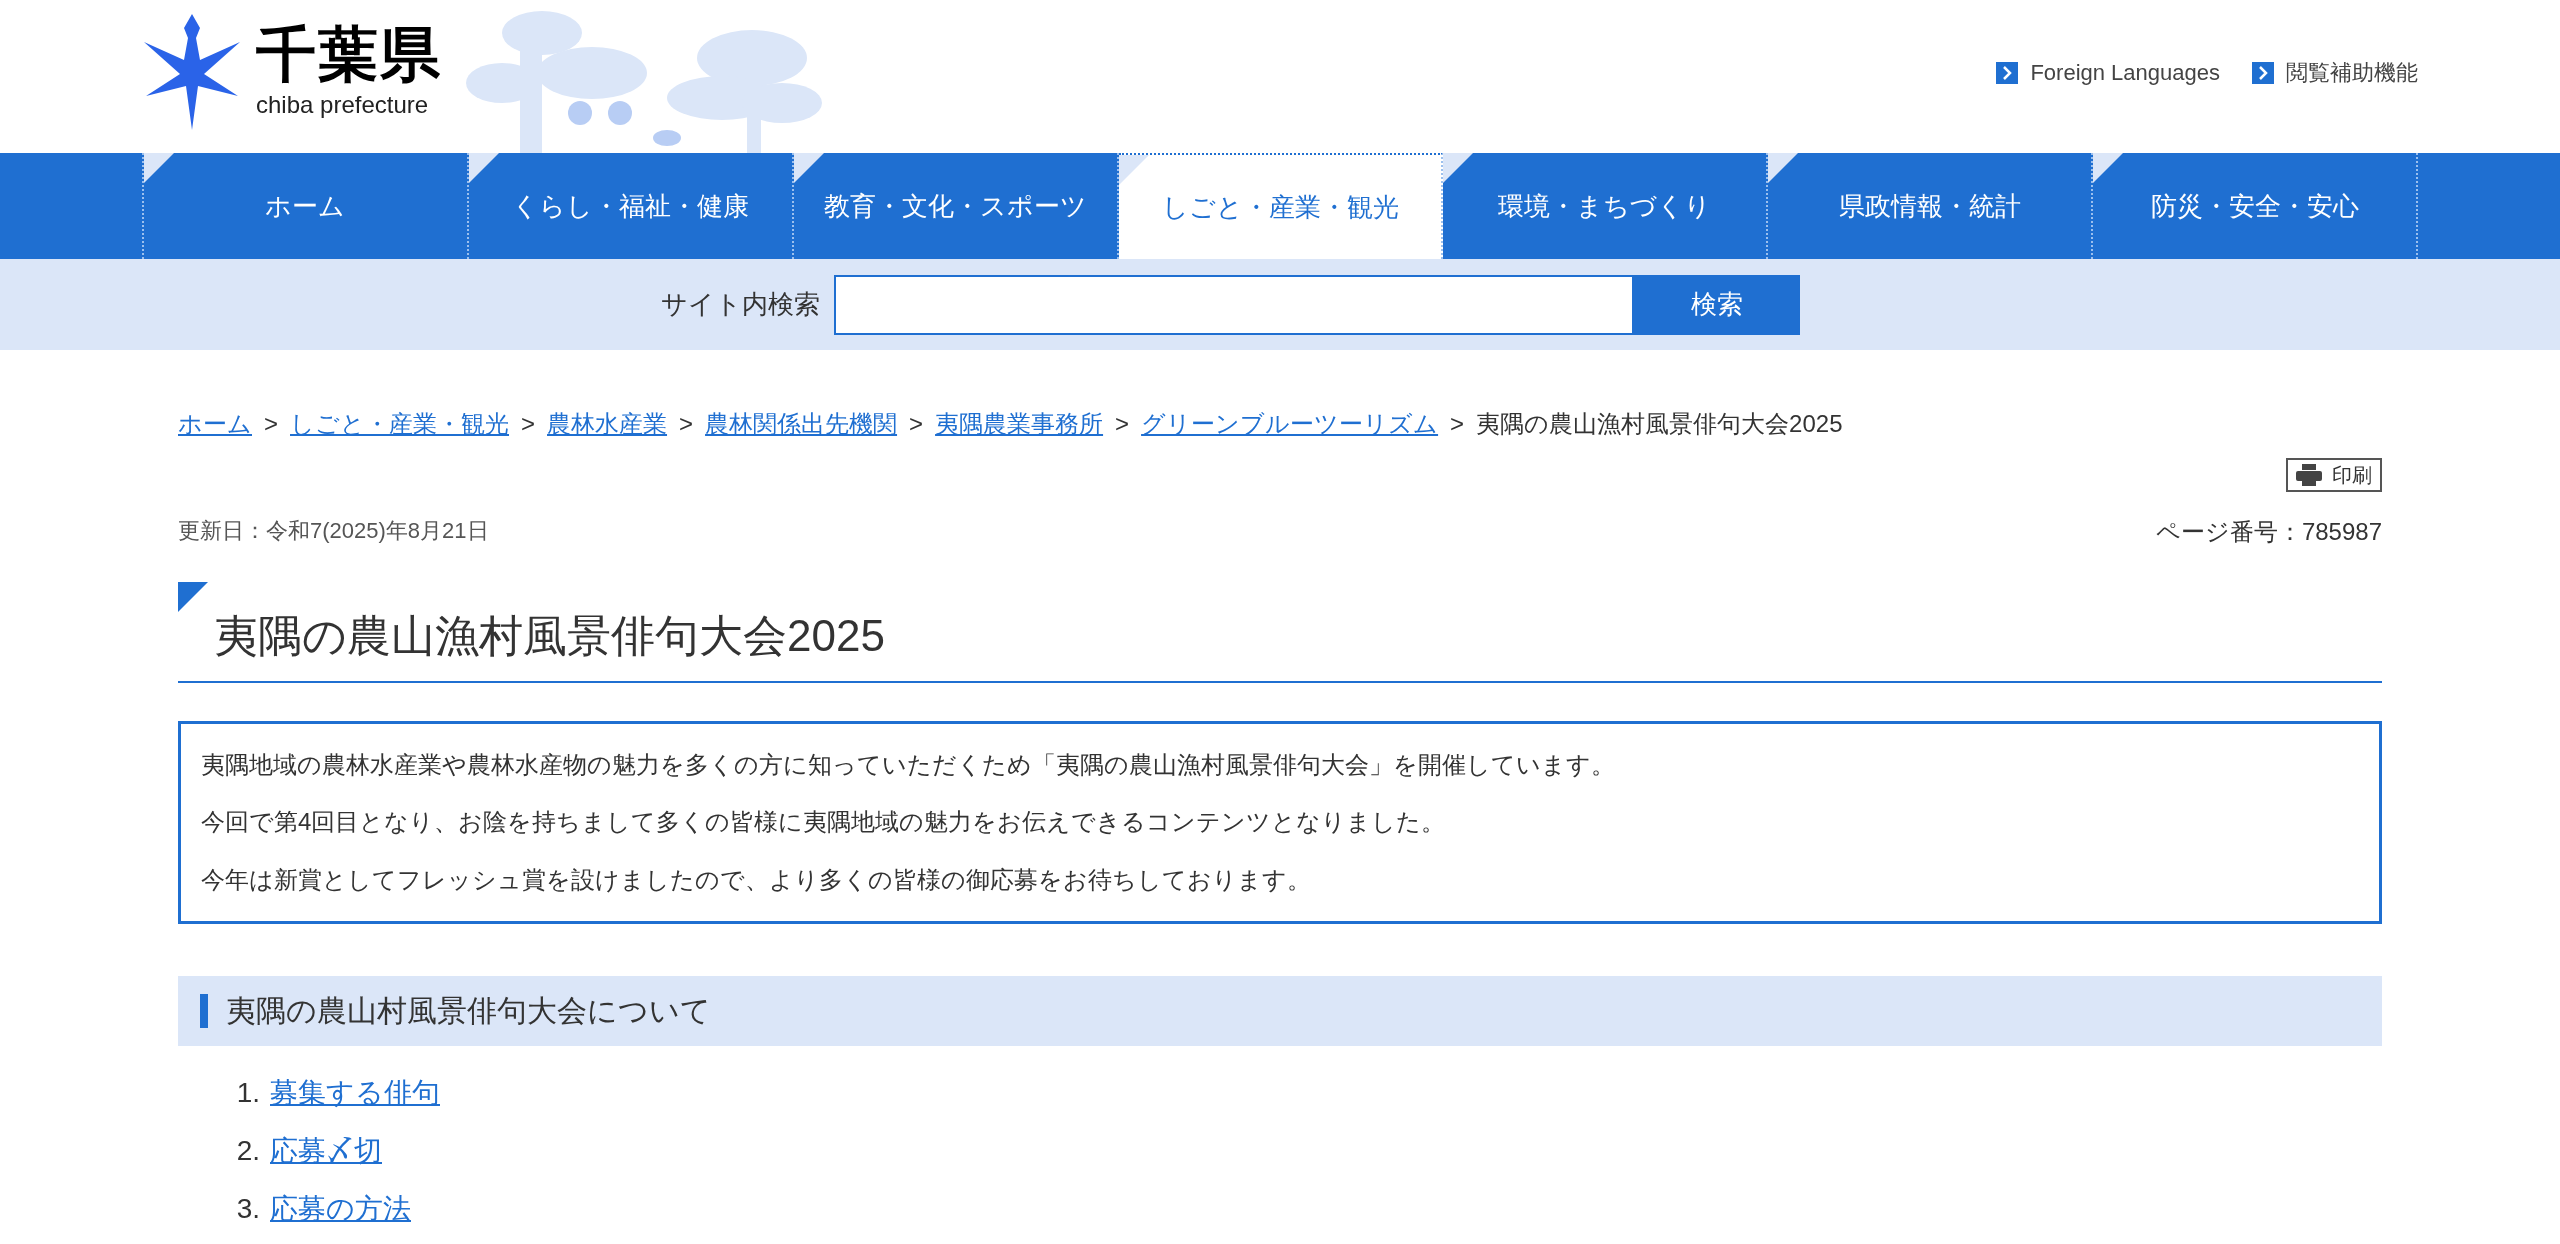 The image size is (2560, 1244). What do you see at coordinates (247, 1208) in the screenshot?
I see `list-number: 3.` at bounding box center [247, 1208].